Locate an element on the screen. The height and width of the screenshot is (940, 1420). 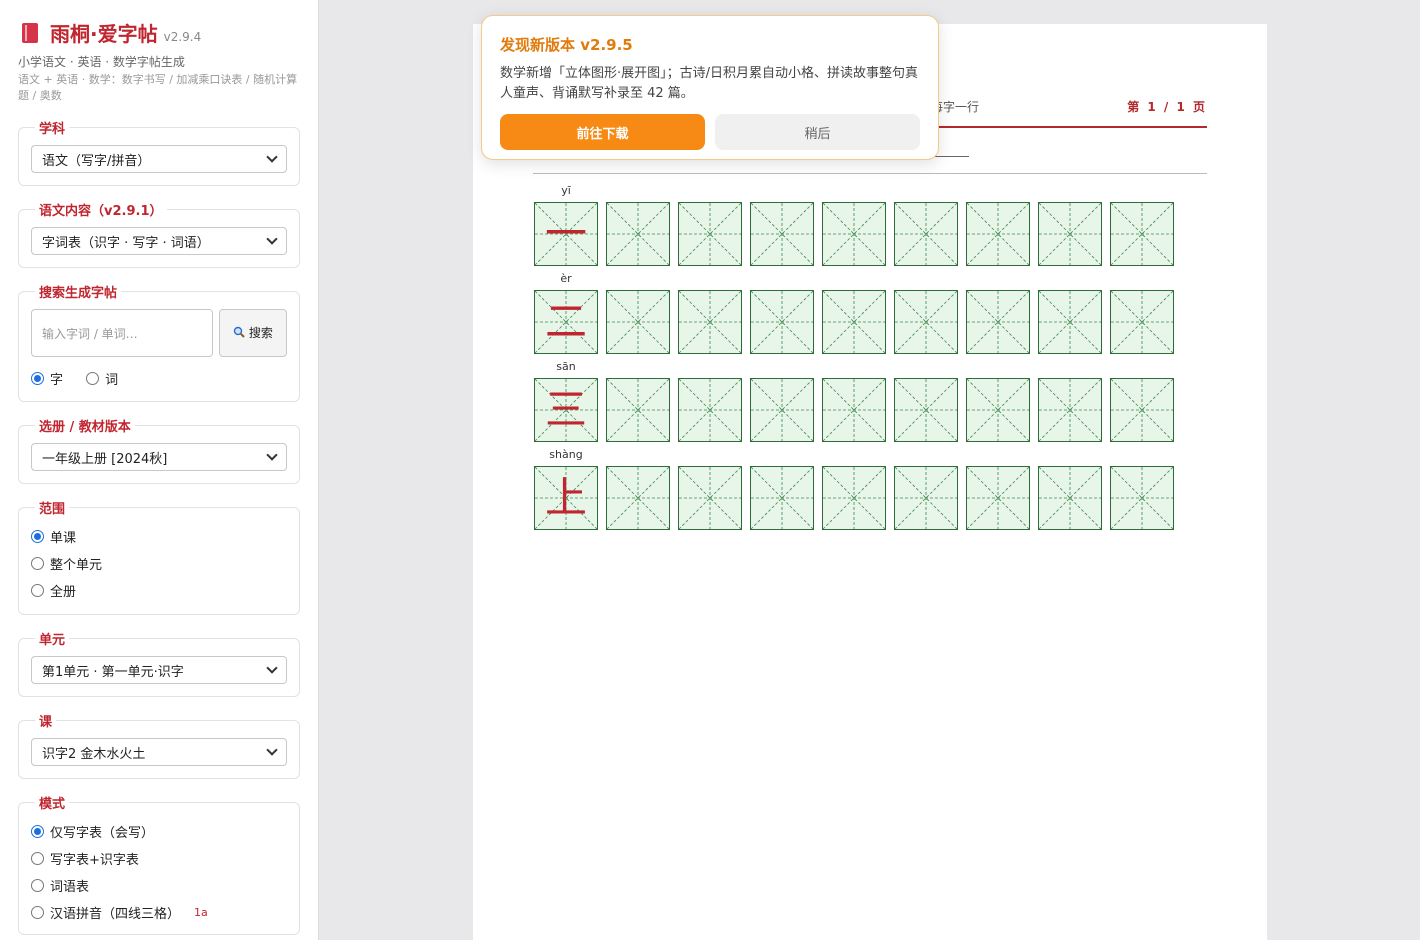
radio-whole-unit is located at coordinates (37, 563).